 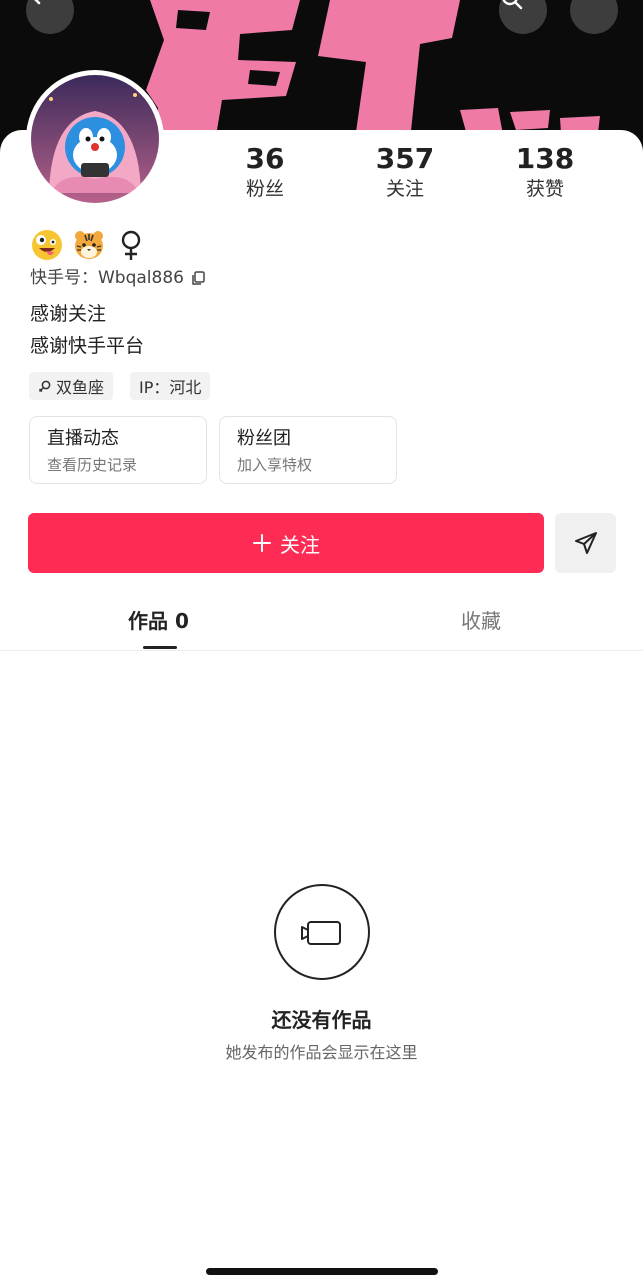 What do you see at coordinates (321, 1052) in the screenshot?
I see `empty-state-subtitle: 她发布的作品会显示在这里` at bounding box center [321, 1052].